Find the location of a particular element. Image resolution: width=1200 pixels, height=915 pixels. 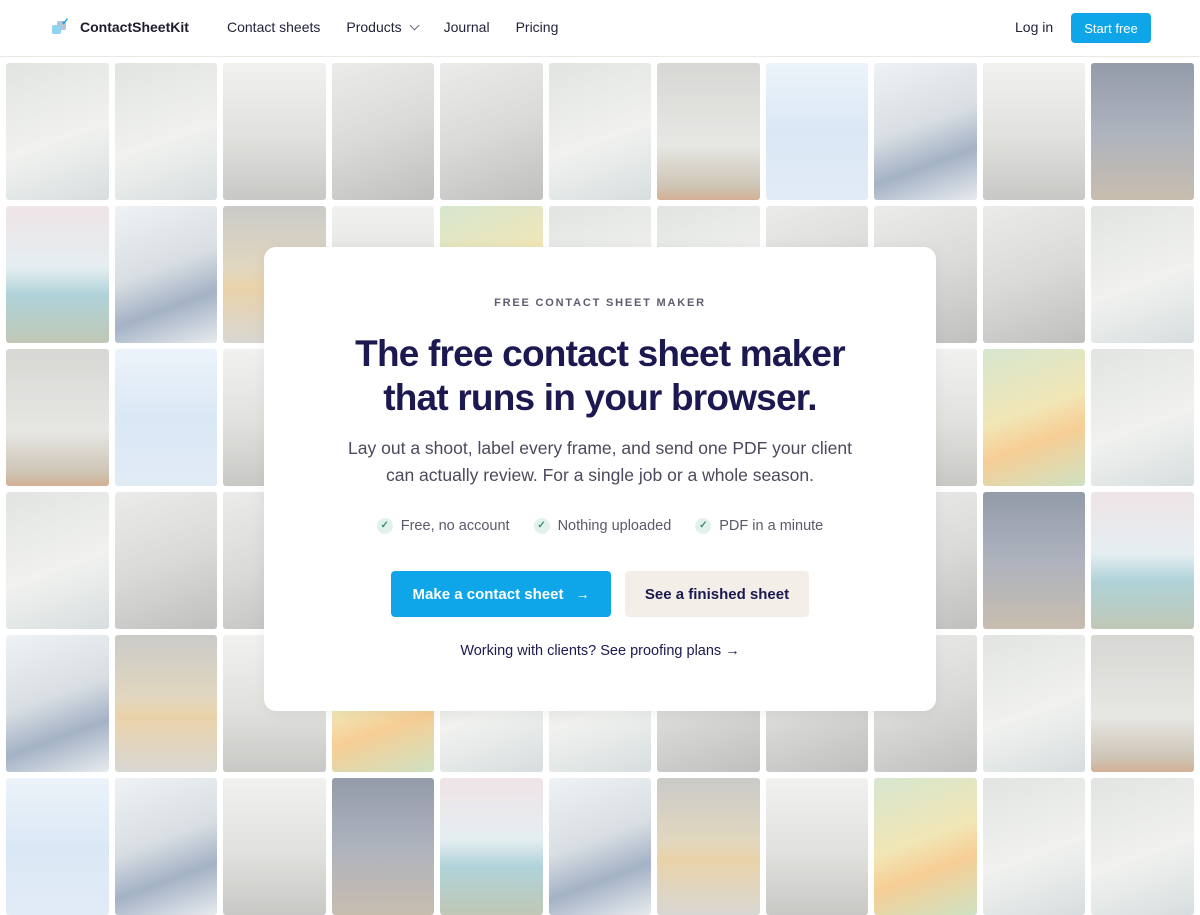

nav-journal: Journal is located at coordinates (467, 27).